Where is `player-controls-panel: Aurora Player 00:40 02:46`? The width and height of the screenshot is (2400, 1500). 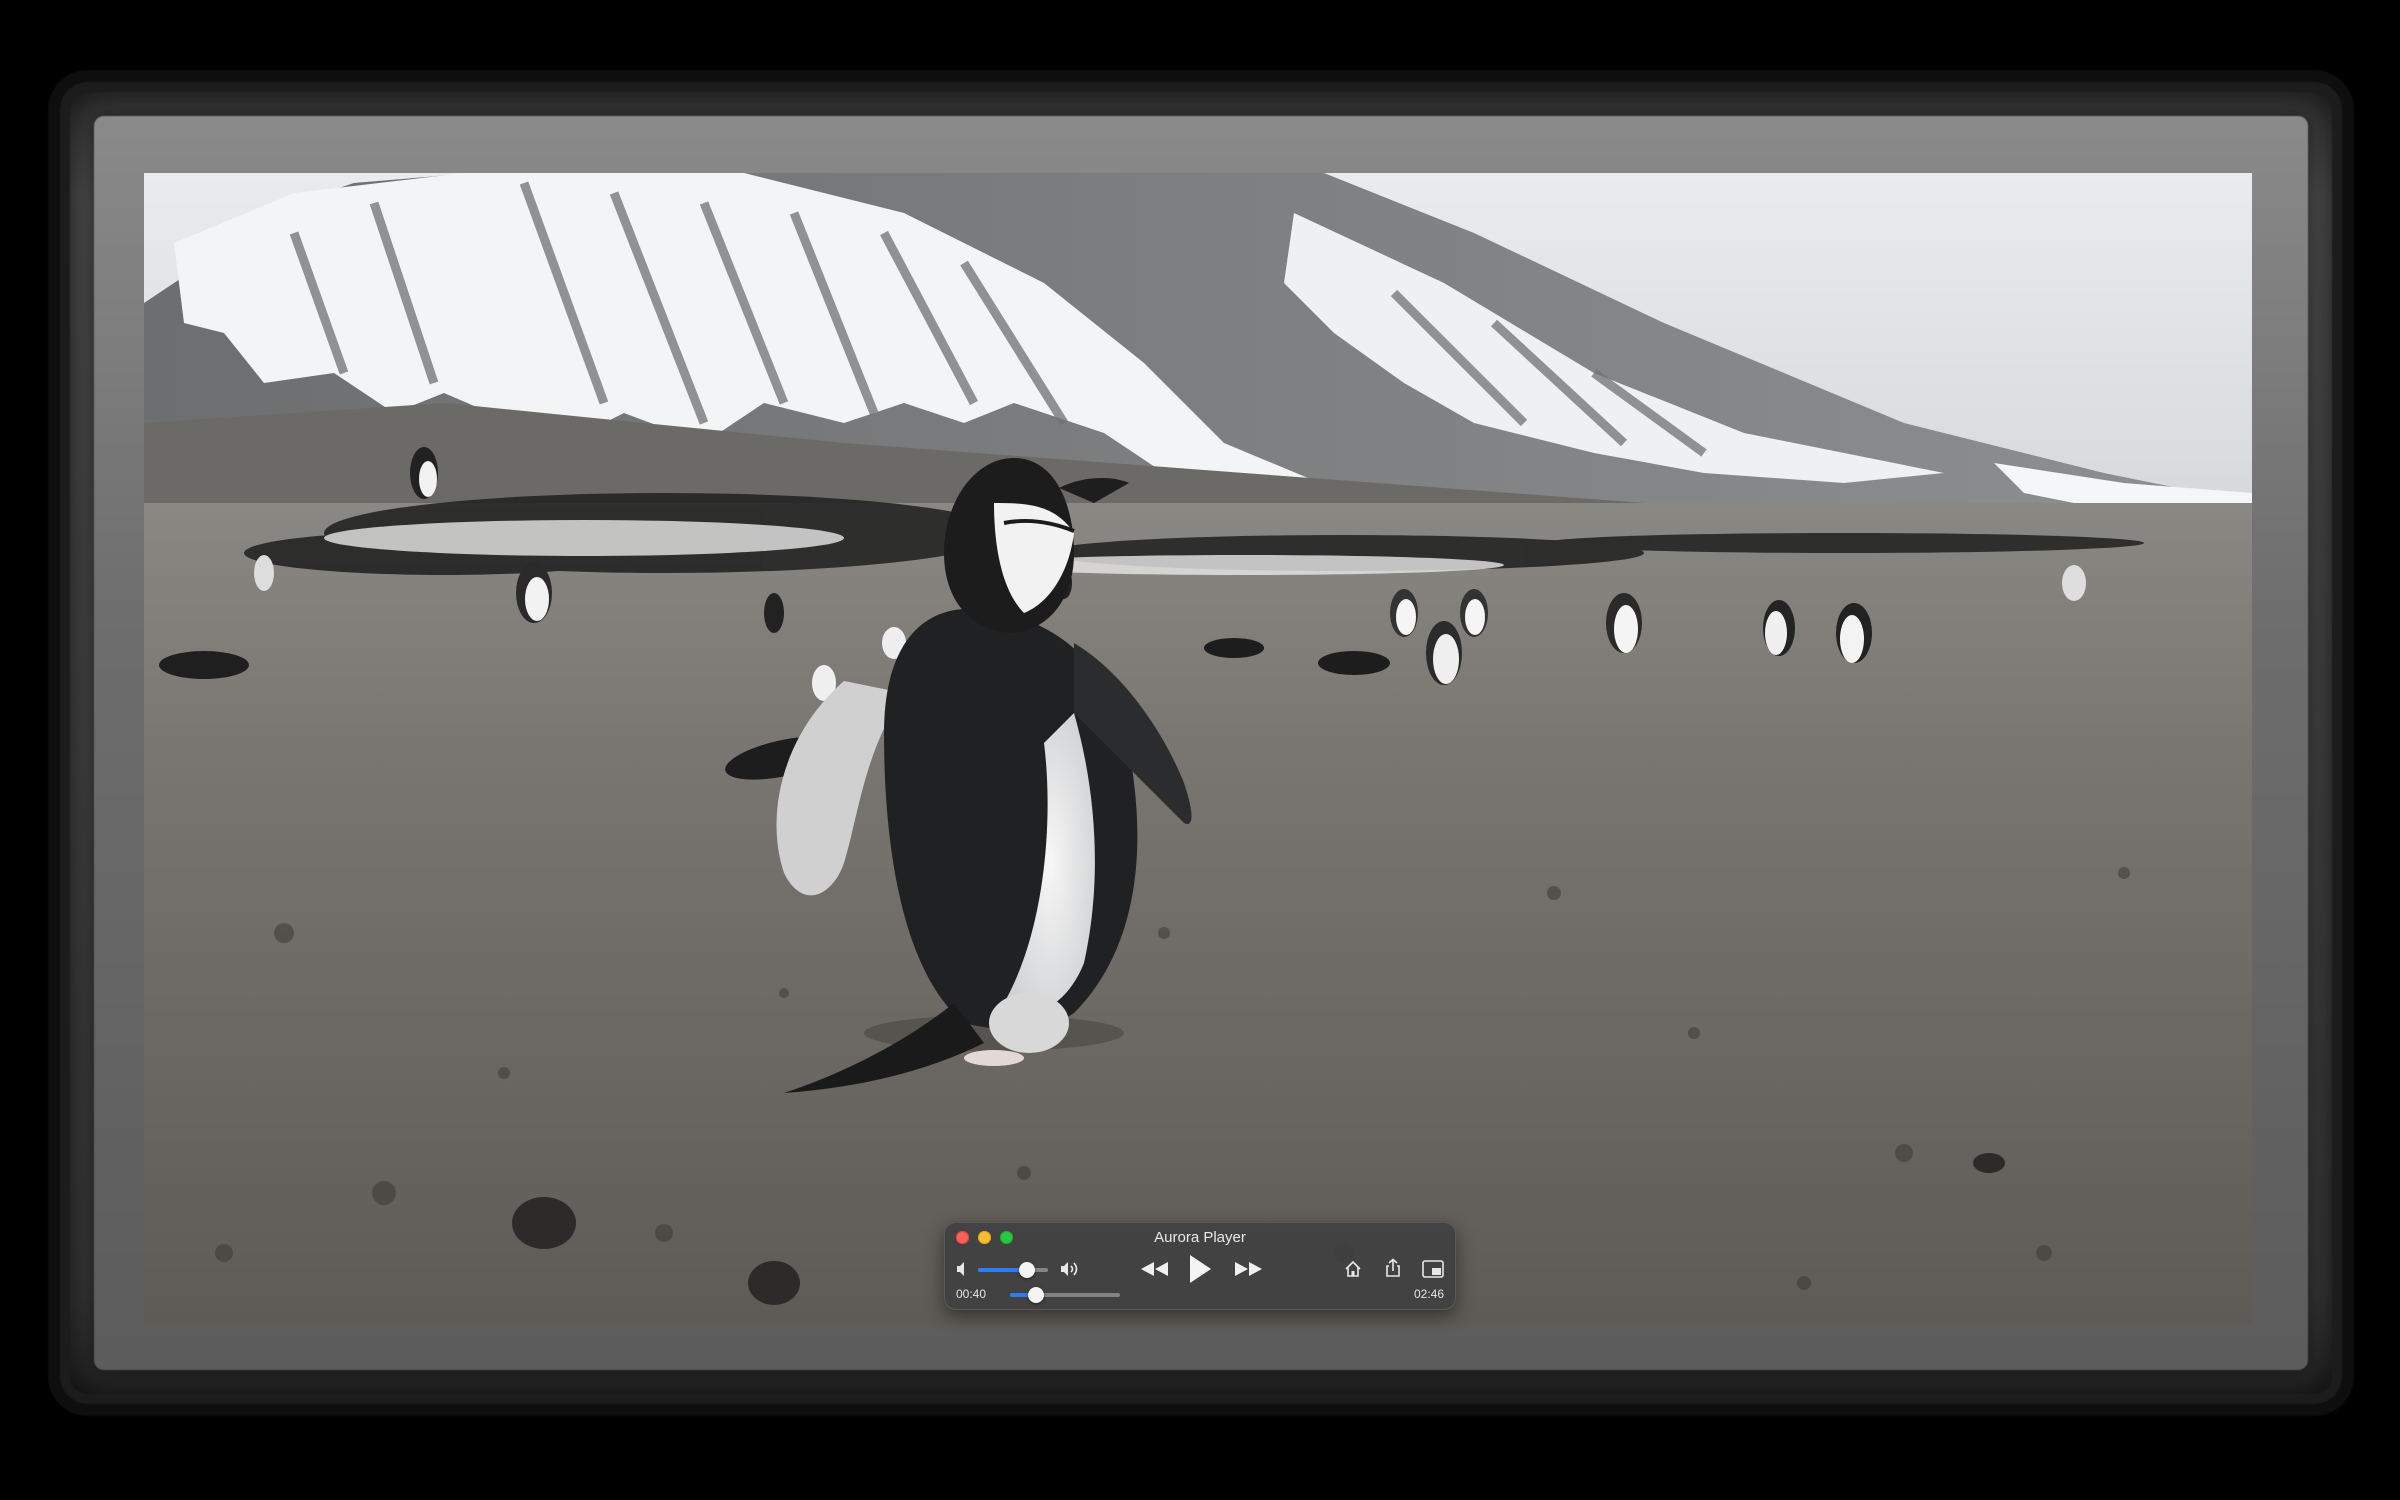 player-controls-panel: Aurora Player 00:40 02:46 is located at coordinates (1200, 1266).